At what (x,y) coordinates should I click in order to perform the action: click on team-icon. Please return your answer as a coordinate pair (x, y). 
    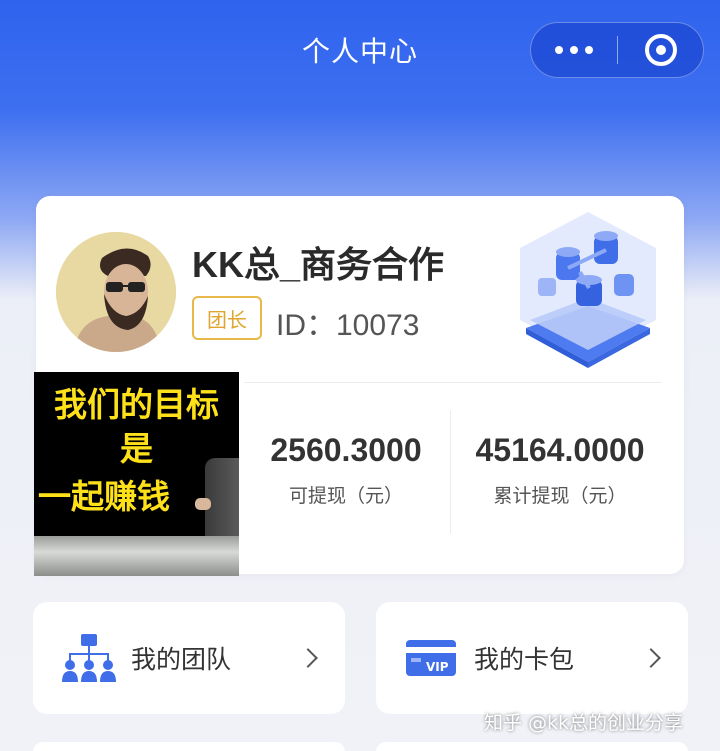
    Looking at the image, I should click on (89, 658).